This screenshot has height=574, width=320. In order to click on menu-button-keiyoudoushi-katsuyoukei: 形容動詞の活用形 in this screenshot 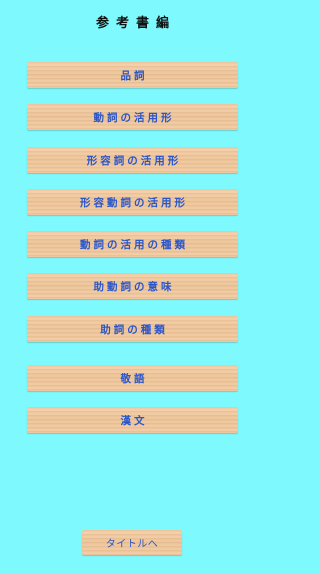, I will do `click(132, 202)`.